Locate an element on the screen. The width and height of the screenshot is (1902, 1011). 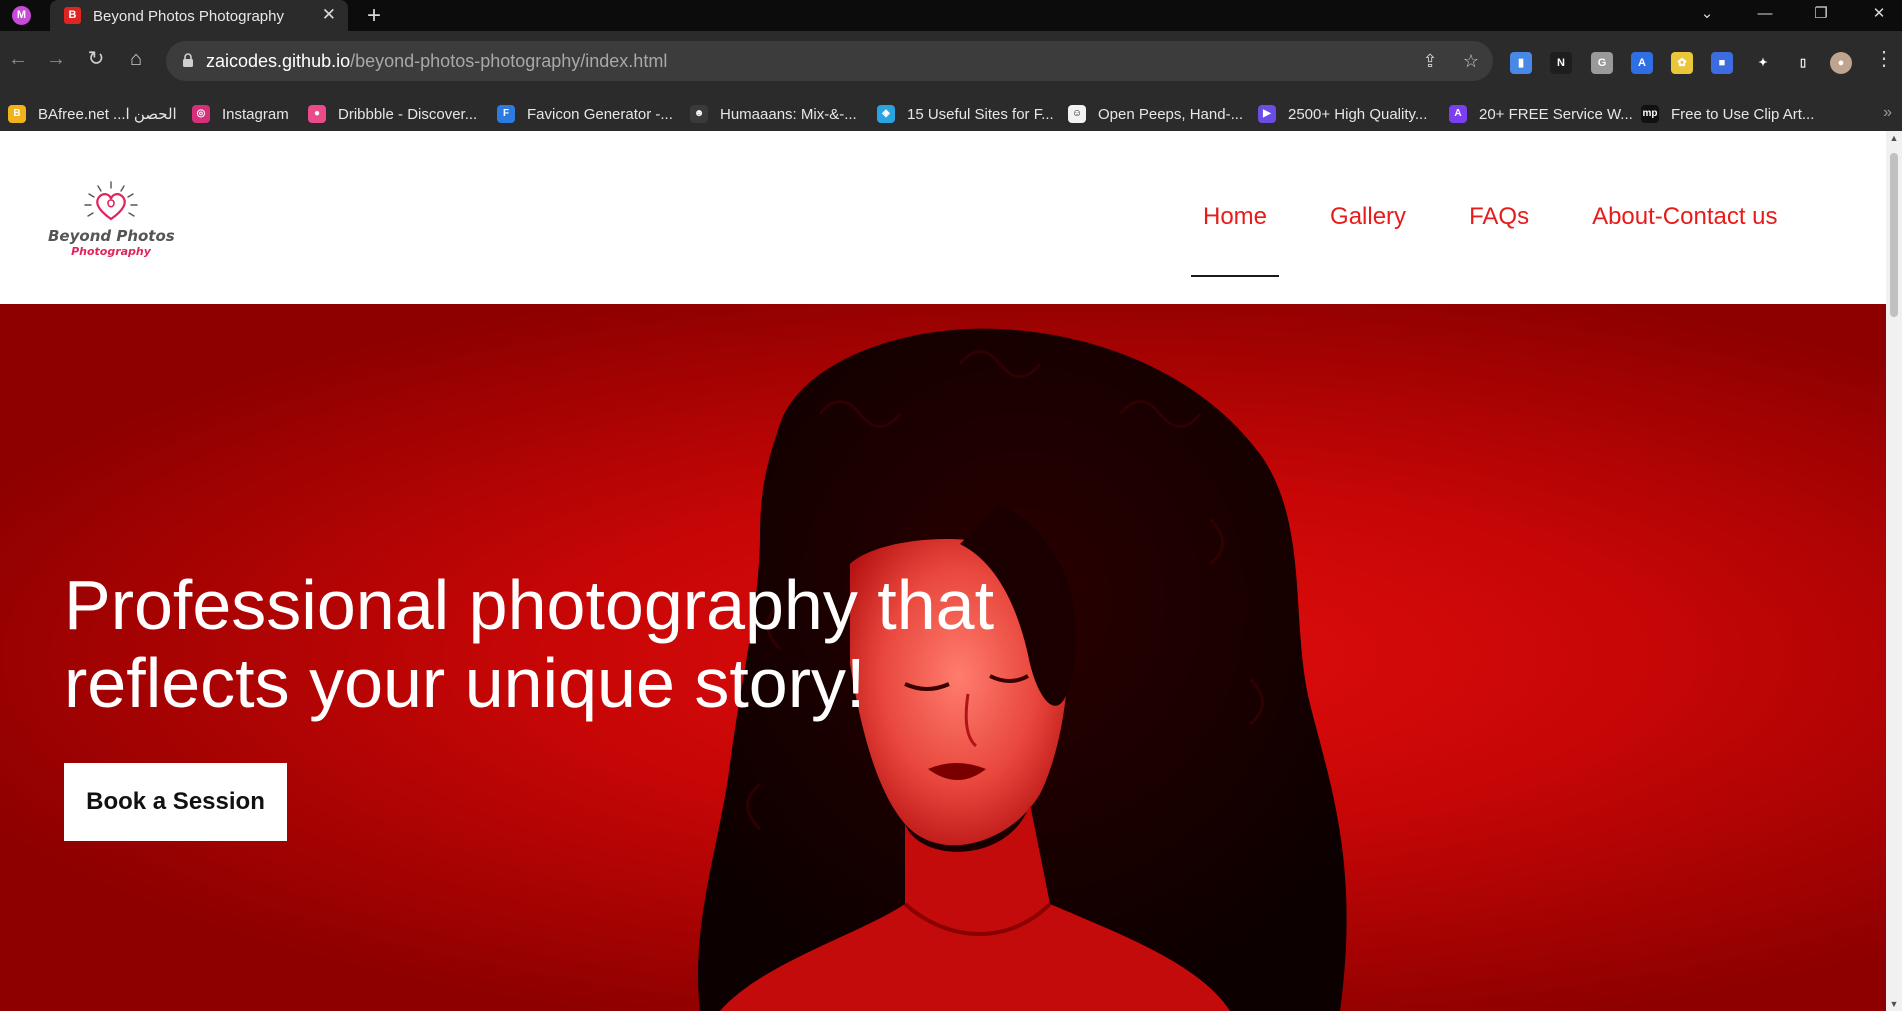
scroll-down-icon: ▼ is located at coordinates (1894, 1004).